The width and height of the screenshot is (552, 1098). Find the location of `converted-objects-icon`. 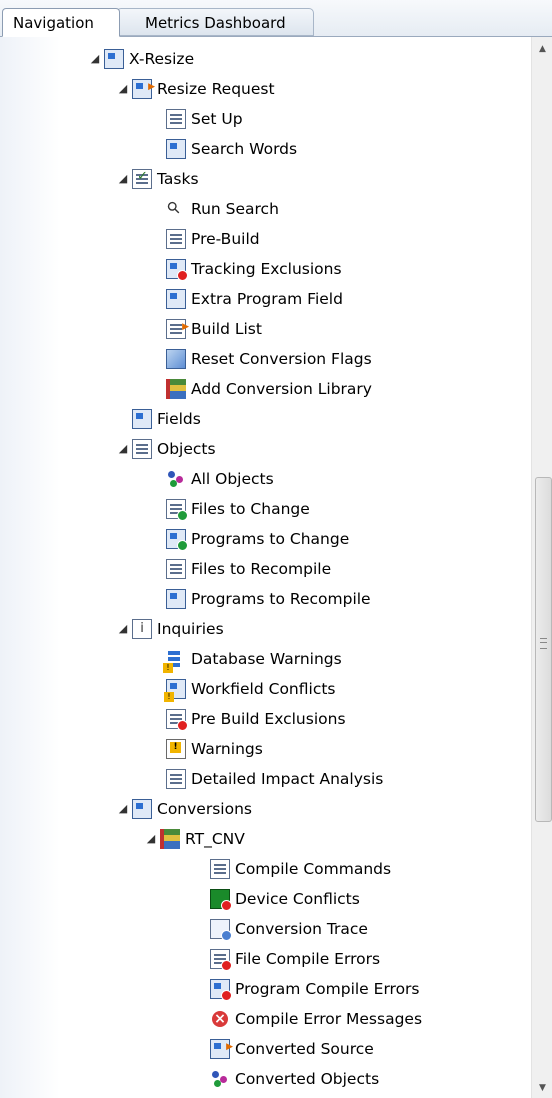

converted-objects-icon is located at coordinates (220, 1079).